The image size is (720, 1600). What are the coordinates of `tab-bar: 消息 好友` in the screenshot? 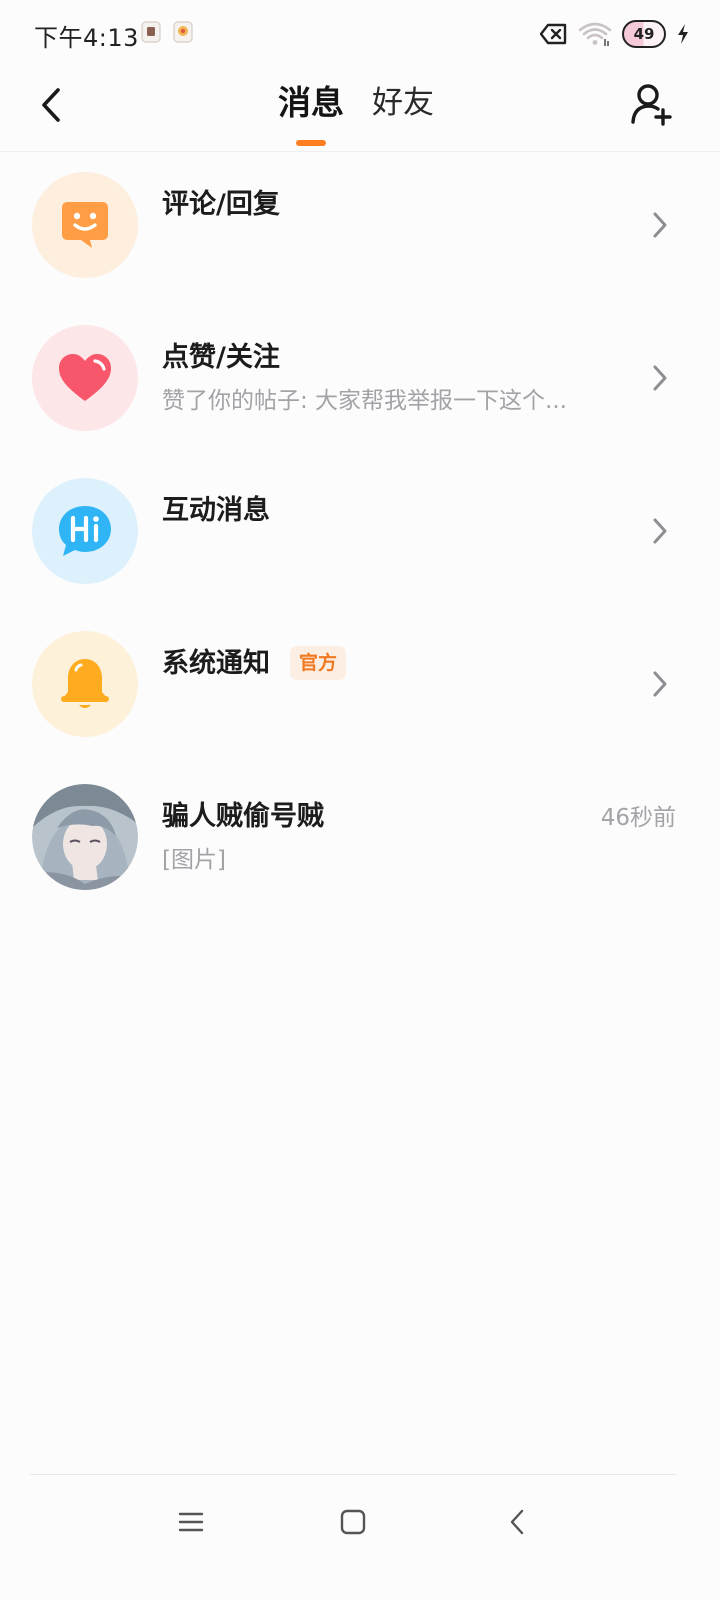 It's located at (356, 112).